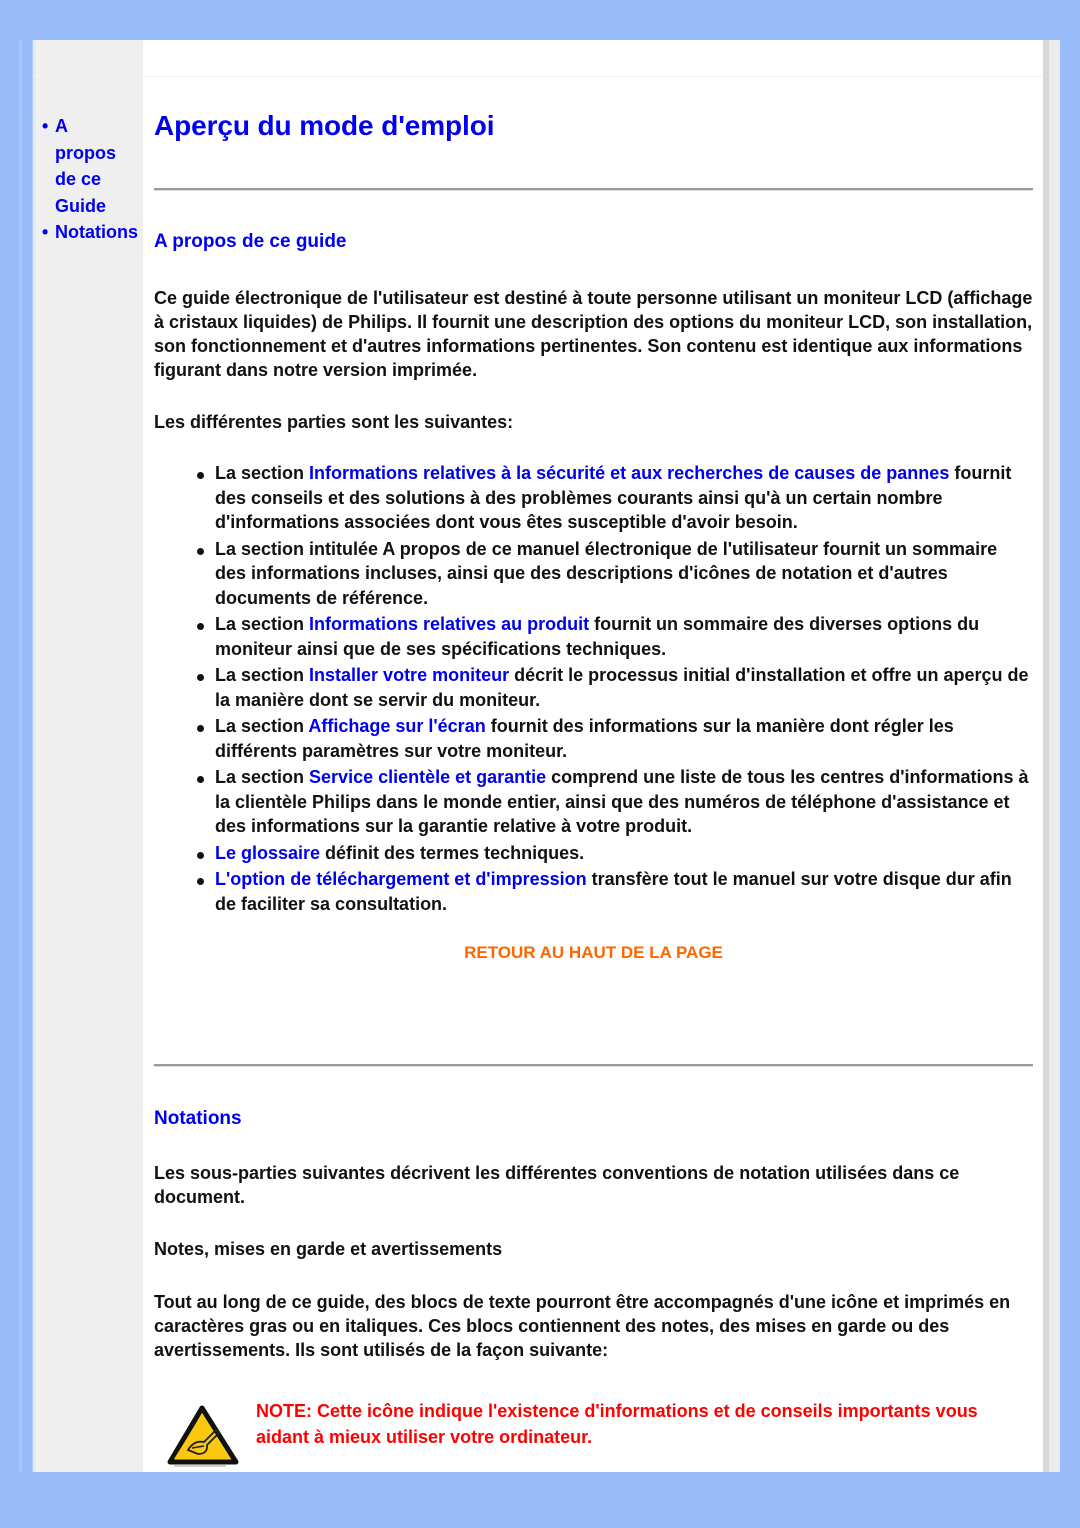 The image size is (1080, 1528). Describe the element at coordinates (538, 76) in the screenshot. I see `top-divider` at that location.